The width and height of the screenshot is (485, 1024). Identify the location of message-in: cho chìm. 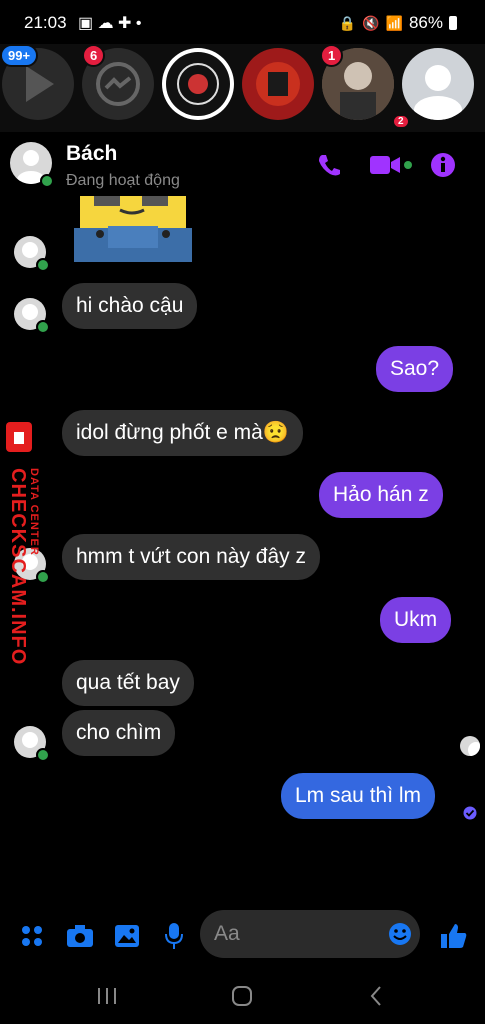
(119, 733).